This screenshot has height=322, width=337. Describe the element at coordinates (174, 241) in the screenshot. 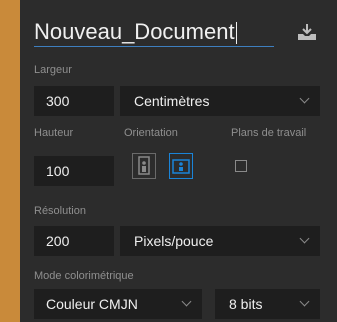

I see `resolution-unit-value: Pixels/pouce` at that location.